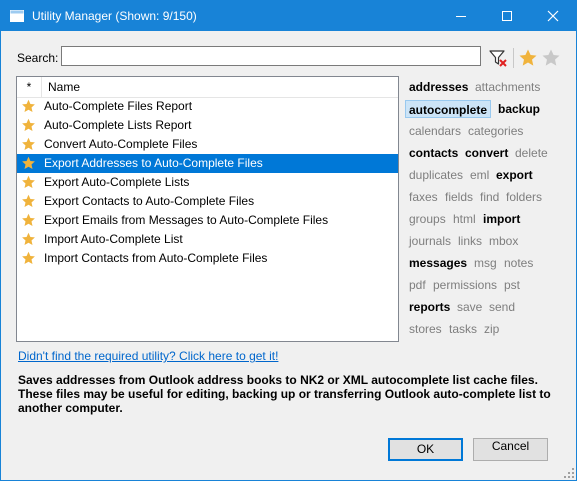  I want to click on tag-autocomplete: autocomplete, so click(448, 109).